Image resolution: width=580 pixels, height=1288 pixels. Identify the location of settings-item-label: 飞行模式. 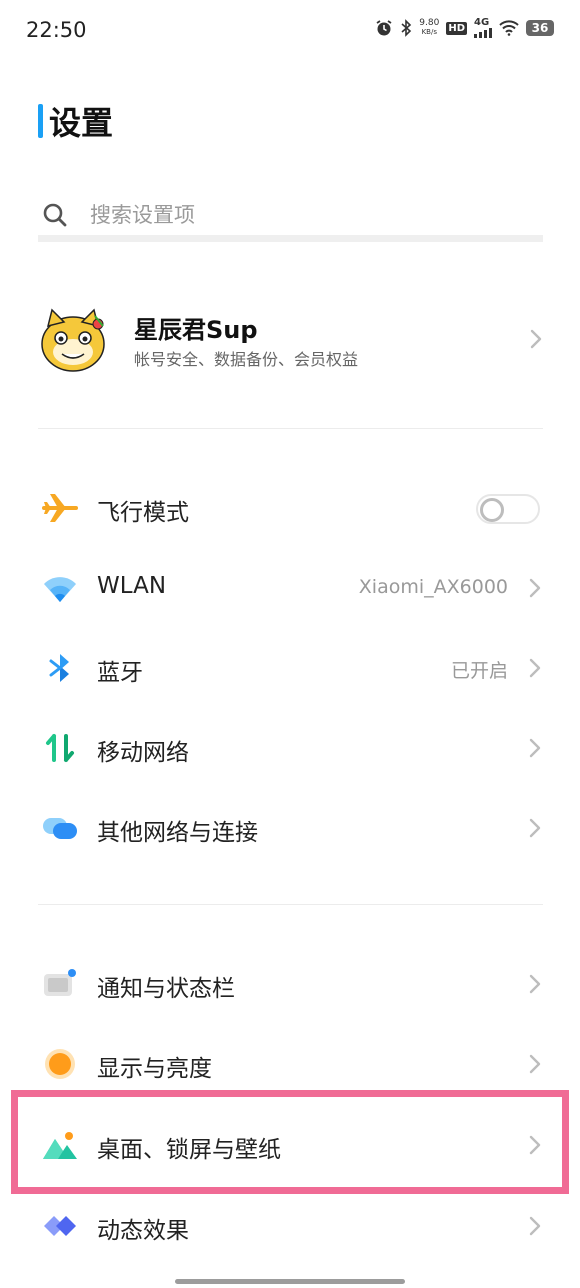
(143, 513).